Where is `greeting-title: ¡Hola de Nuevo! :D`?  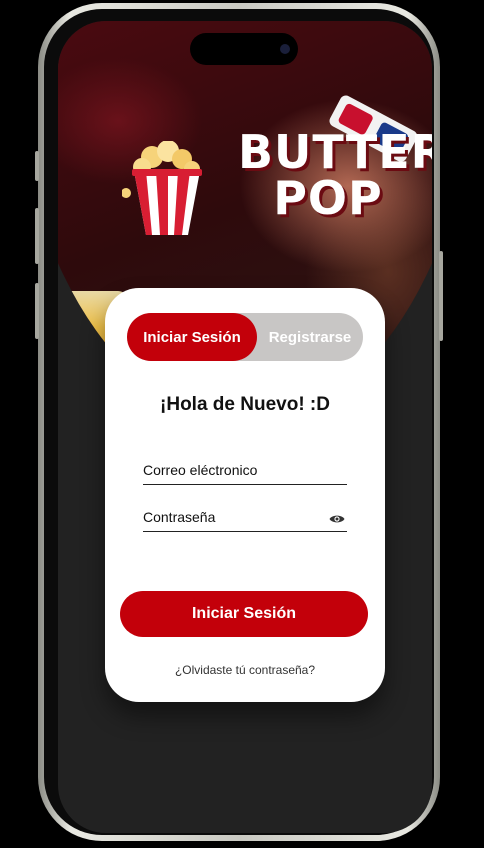
greeting-title: ¡Hola de Nuevo! :D is located at coordinates (245, 404).